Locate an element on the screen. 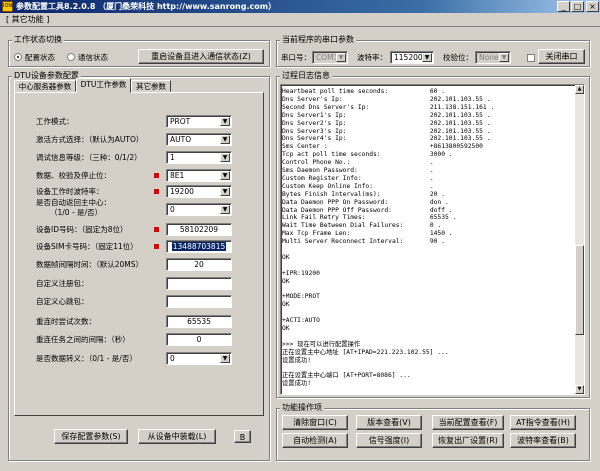 This screenshot has height=471, width=600. row-label: 是否数据转义：（0/1 - 是/否） is located at coordinates (86, 358).